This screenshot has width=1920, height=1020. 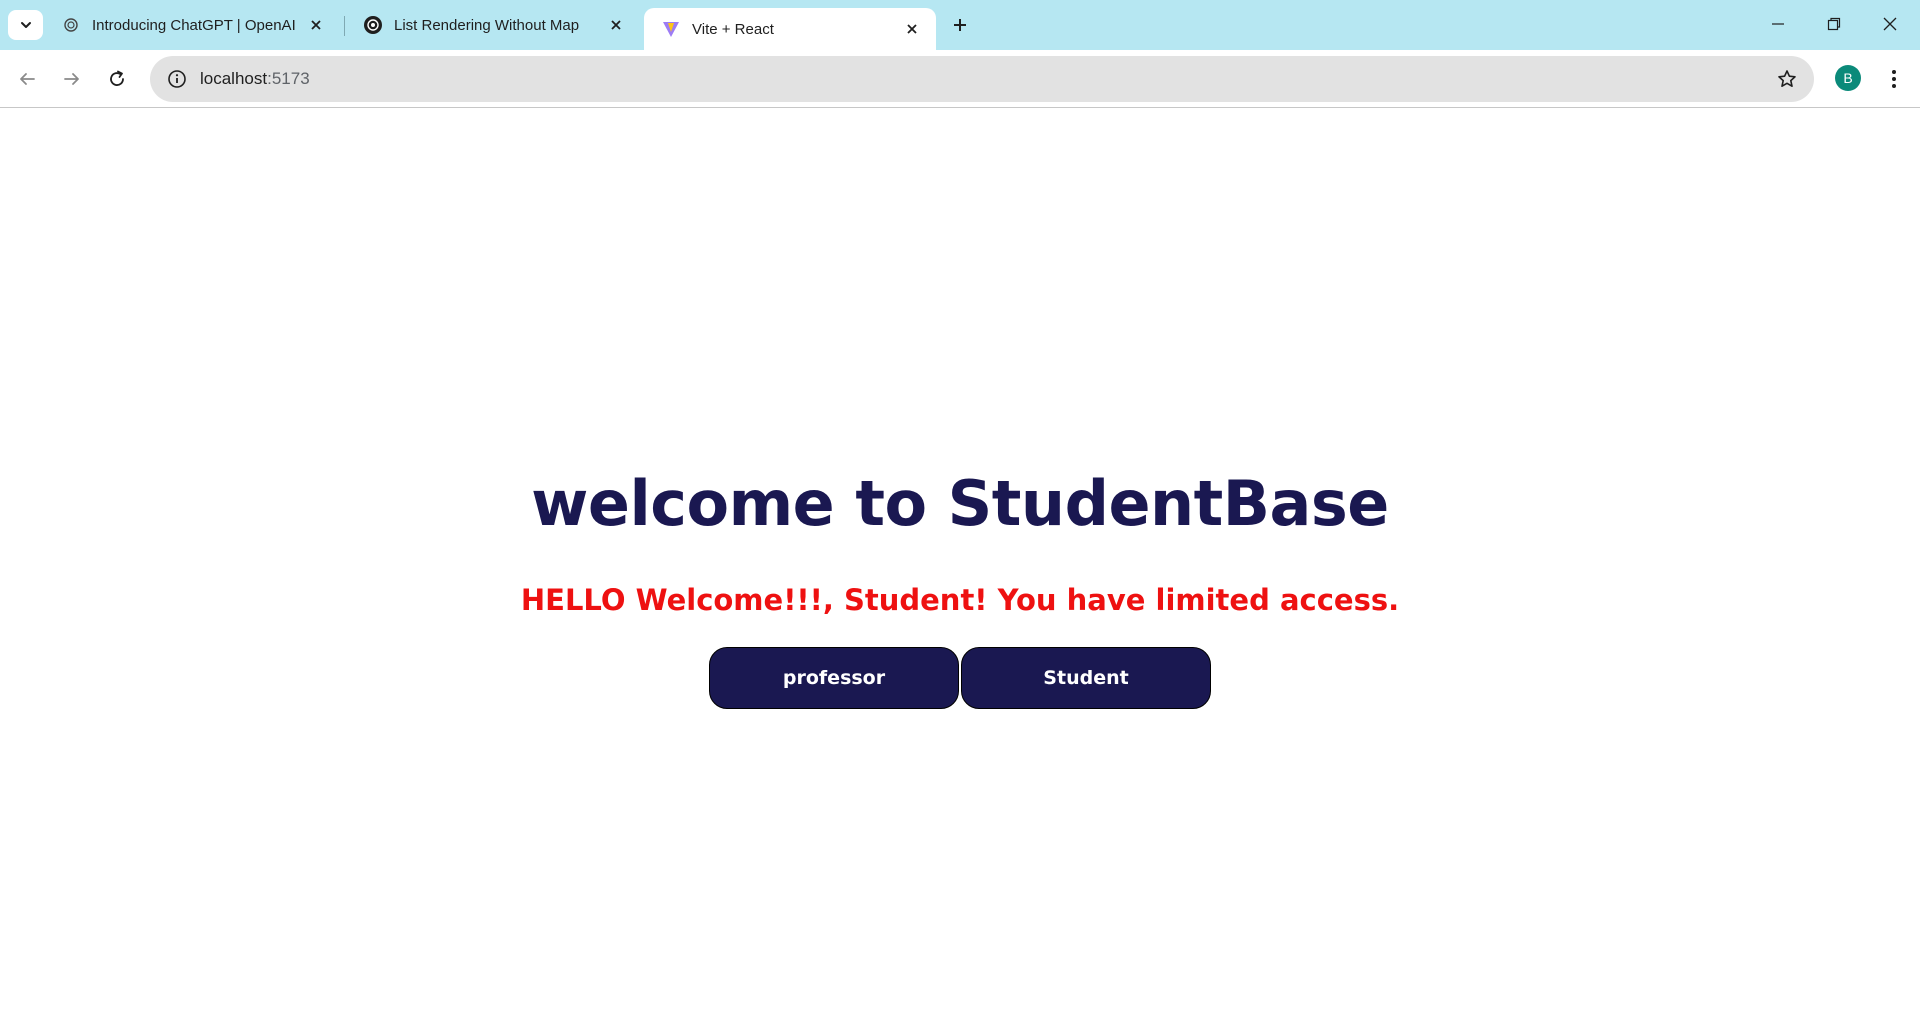 I want to click on chatgpt-logo-icon, so click(x=373, y=25).